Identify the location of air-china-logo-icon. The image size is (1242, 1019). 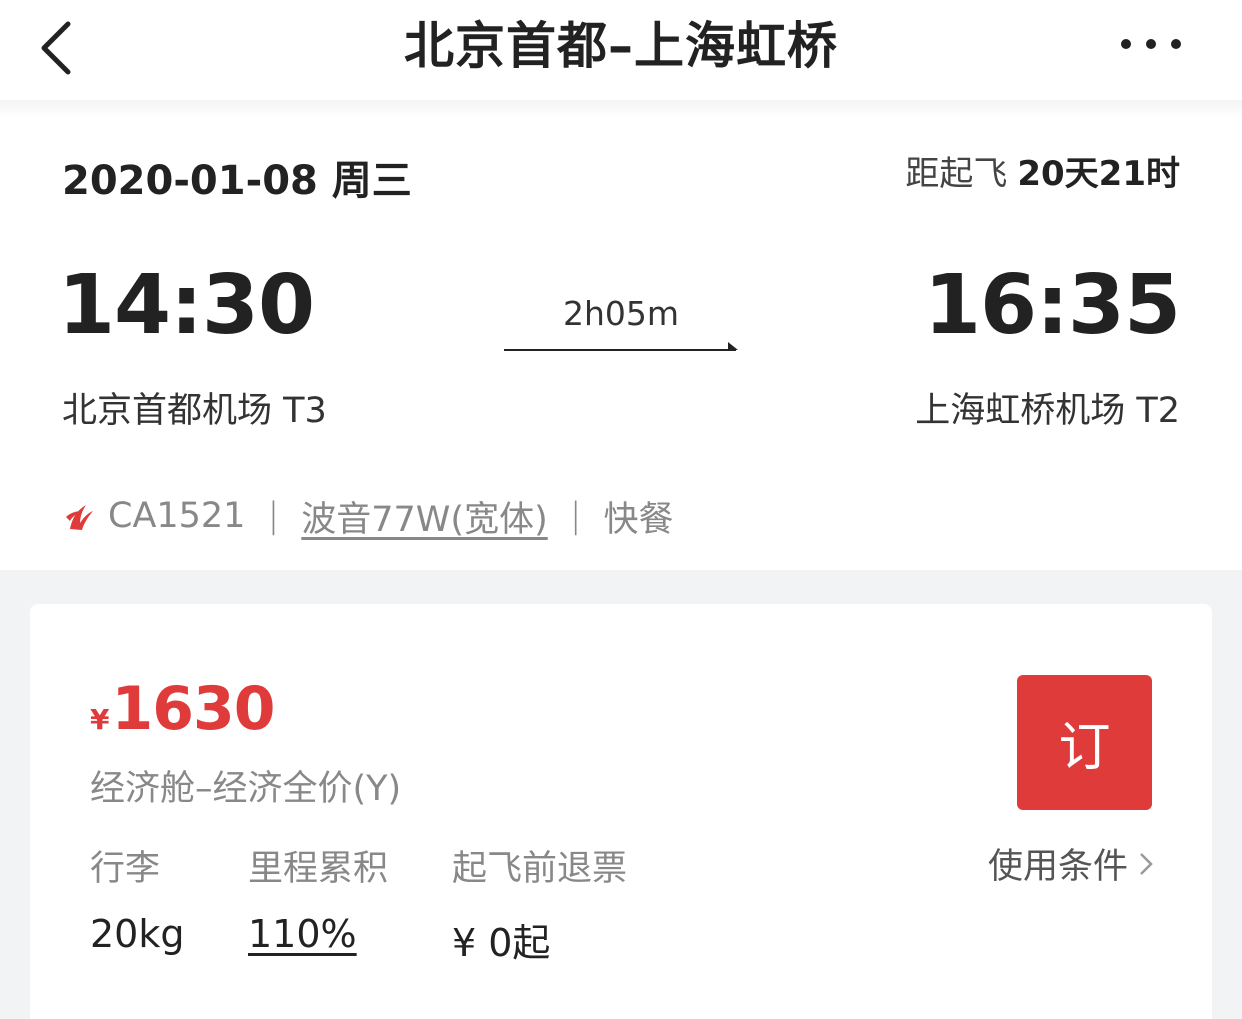
(79, 517).